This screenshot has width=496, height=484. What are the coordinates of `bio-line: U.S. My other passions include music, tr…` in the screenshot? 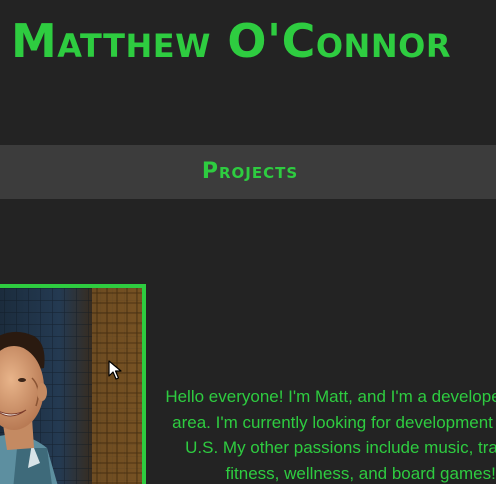 It's located at (340, 447).